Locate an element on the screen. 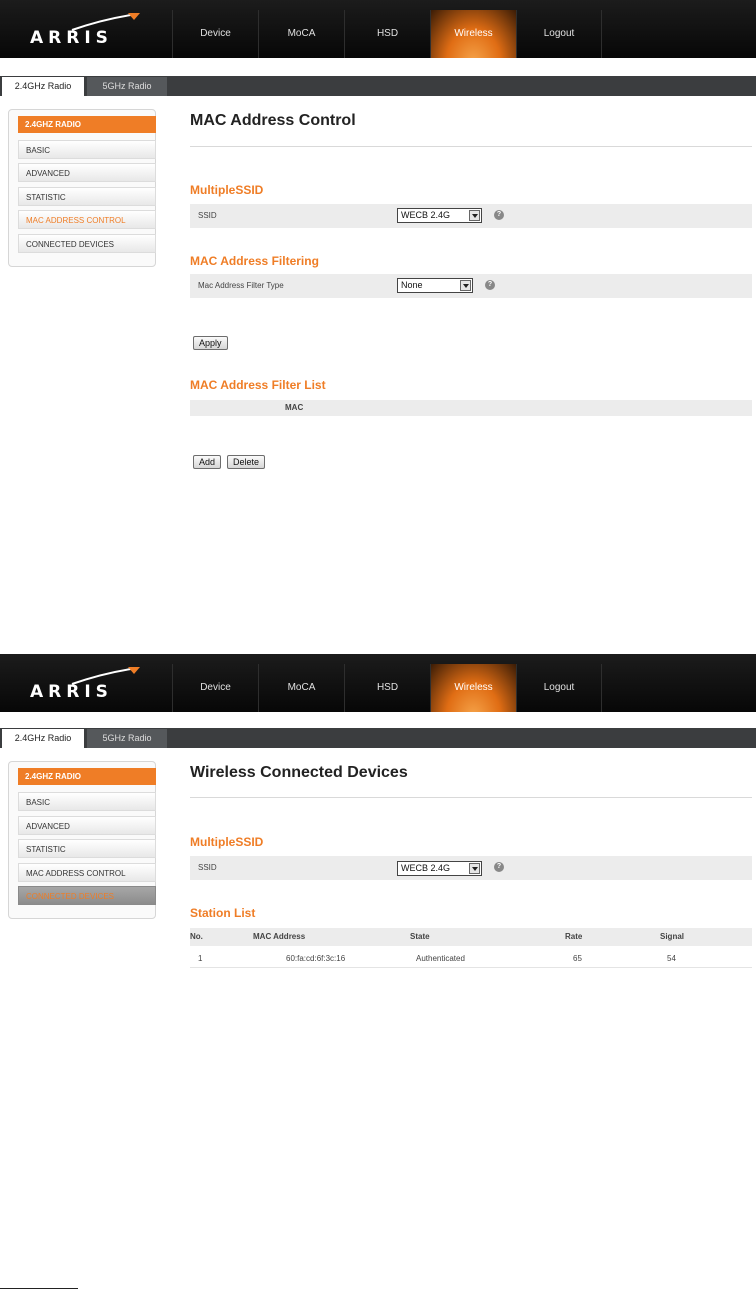 Image resolution: width=756 pixels, height=1298 pixels. col-state: State is located at coordinates (420, 936).